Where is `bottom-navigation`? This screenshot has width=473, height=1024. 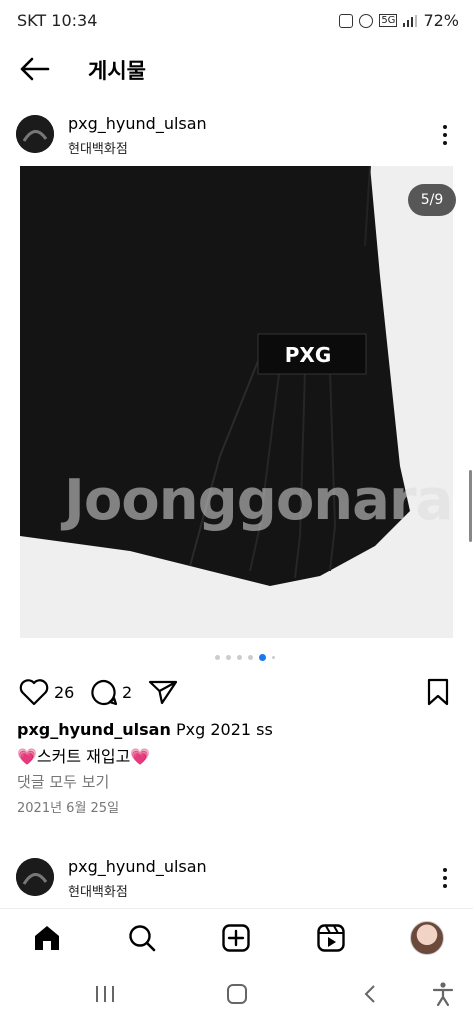
bottom-navigation is located at coordinates (236, 938).